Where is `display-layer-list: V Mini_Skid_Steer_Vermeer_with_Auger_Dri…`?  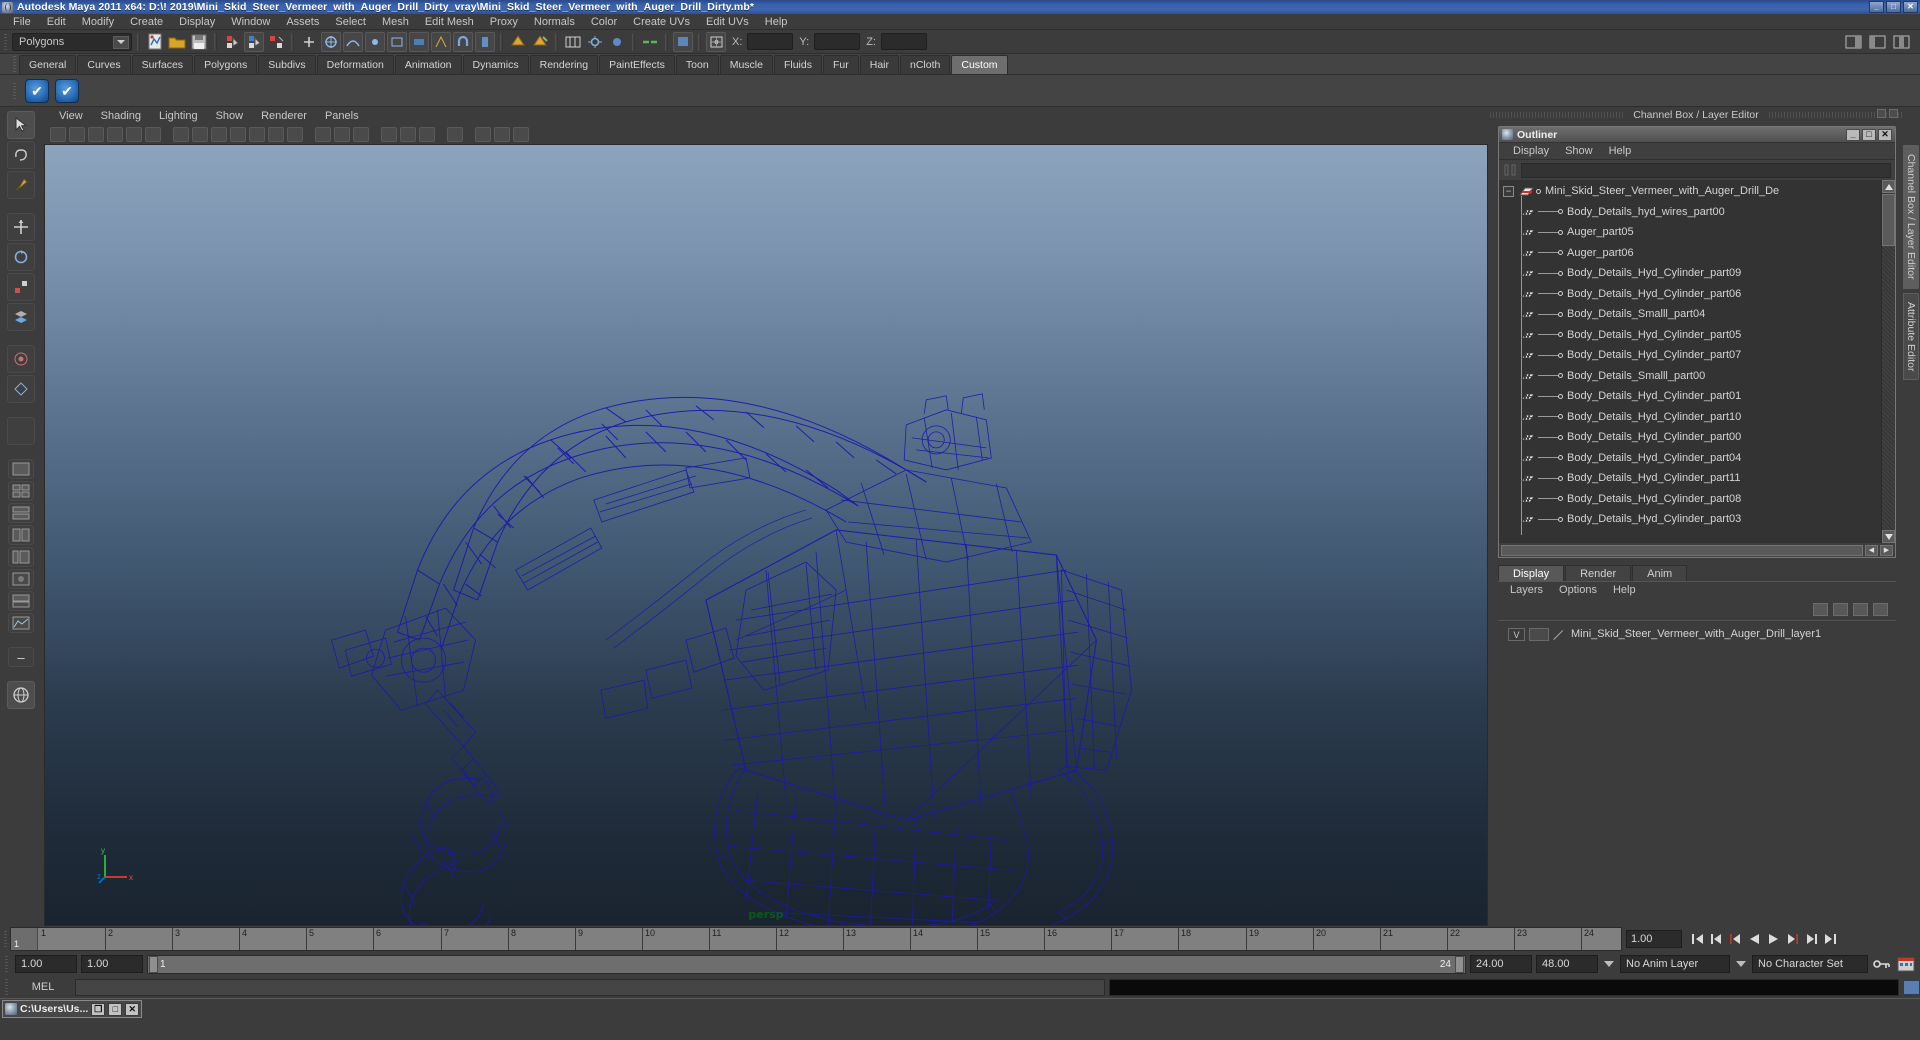 display-layer-list: V Mini_Skid_Steer_Vermeer_with_Auger_Dri… is located at coordinates (1697, 773).